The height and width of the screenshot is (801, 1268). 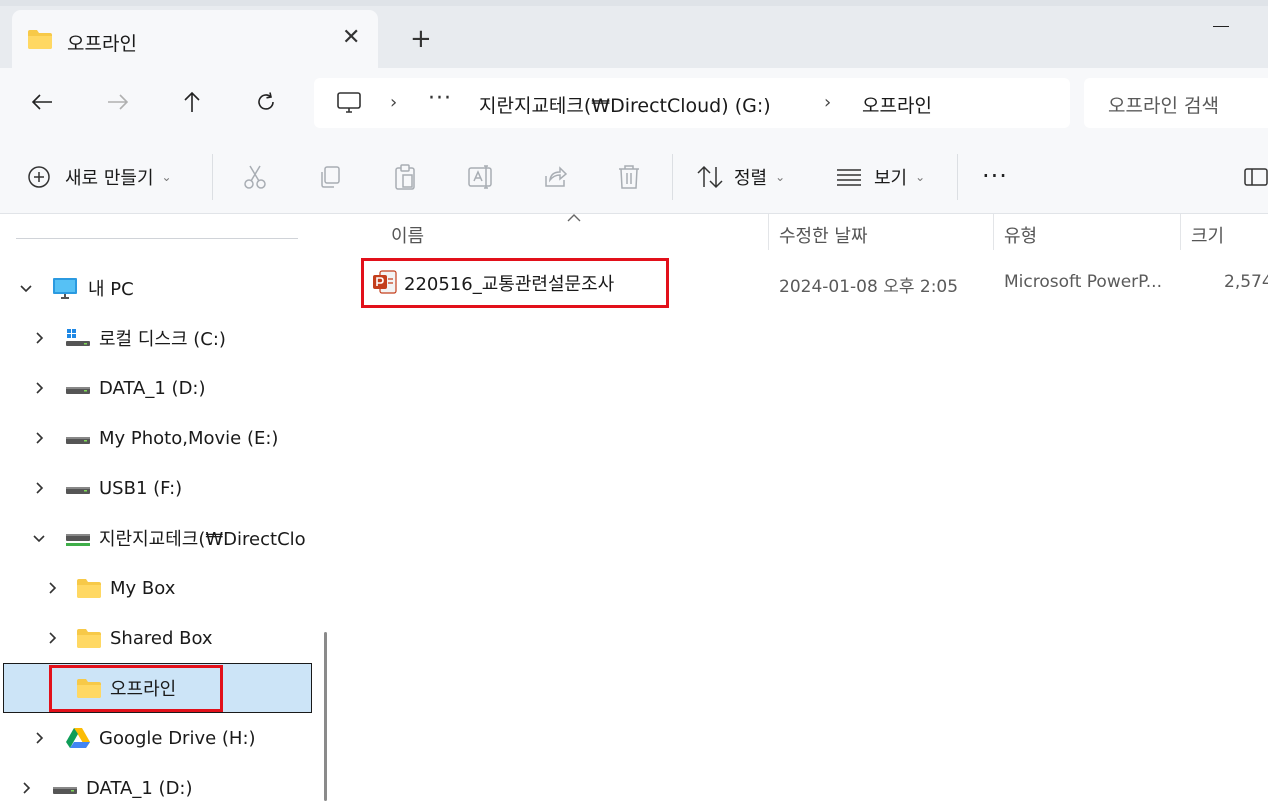 What do you see at coordinates (78, 738) in the screenshot?
I see `google-drive-icon` at bounding box center [78, 738].